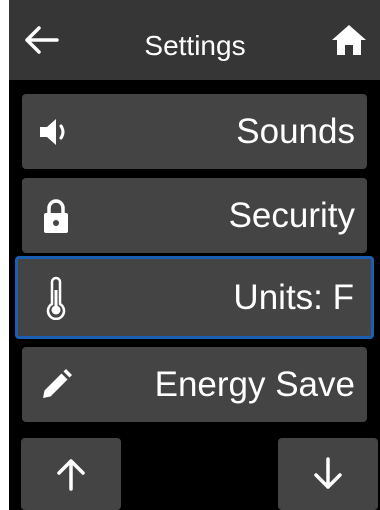  I want to click on units-label: Units: F, so click(293, 297).